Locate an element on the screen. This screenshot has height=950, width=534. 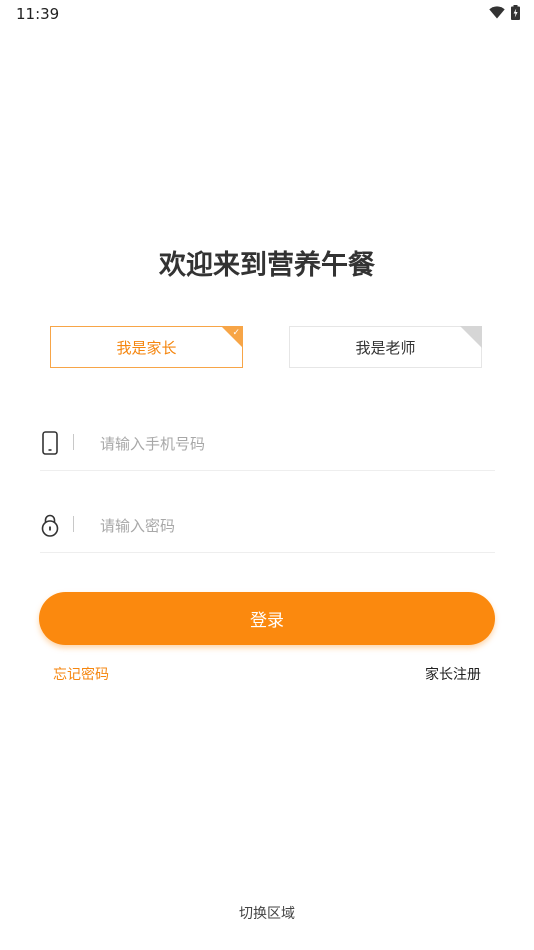
password-input is located at coordinates (290, 526).